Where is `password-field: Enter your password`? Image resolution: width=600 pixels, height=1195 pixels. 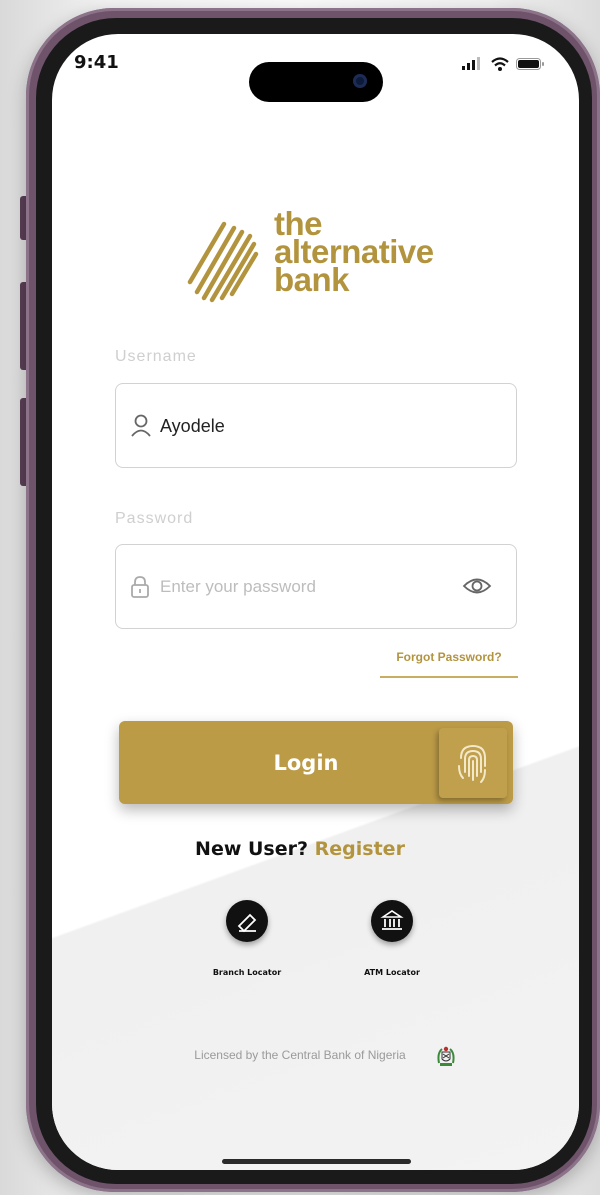 password-field: Enter your password is located at coordinates (316, 586).